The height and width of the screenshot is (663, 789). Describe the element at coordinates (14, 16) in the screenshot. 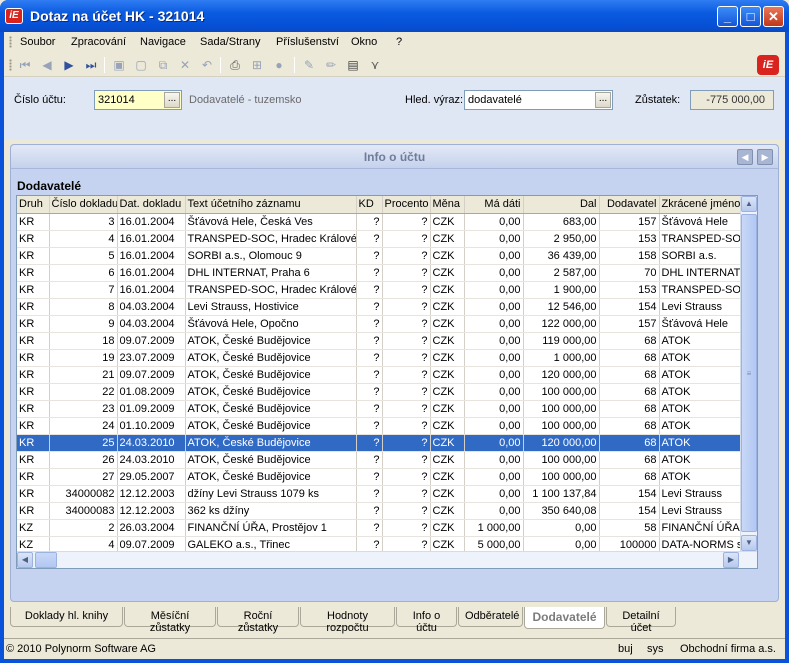

I see `app-logo-icon: iE` at that location.